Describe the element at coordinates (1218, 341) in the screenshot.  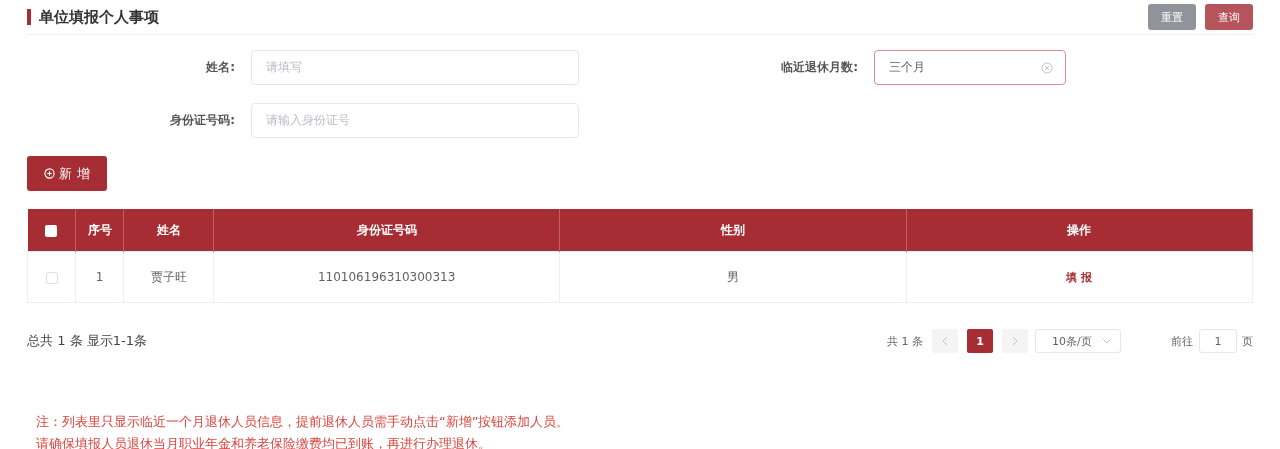
I see `goto-page-field: 1` at that location.